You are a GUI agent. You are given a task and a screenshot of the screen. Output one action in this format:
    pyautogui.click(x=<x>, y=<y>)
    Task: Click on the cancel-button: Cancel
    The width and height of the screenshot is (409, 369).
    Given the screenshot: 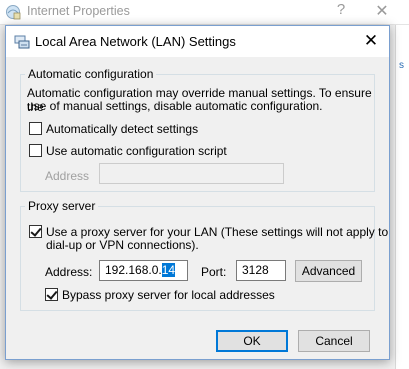 What is the action you would take?
    pyautogui.click(x=334, y=341)
    